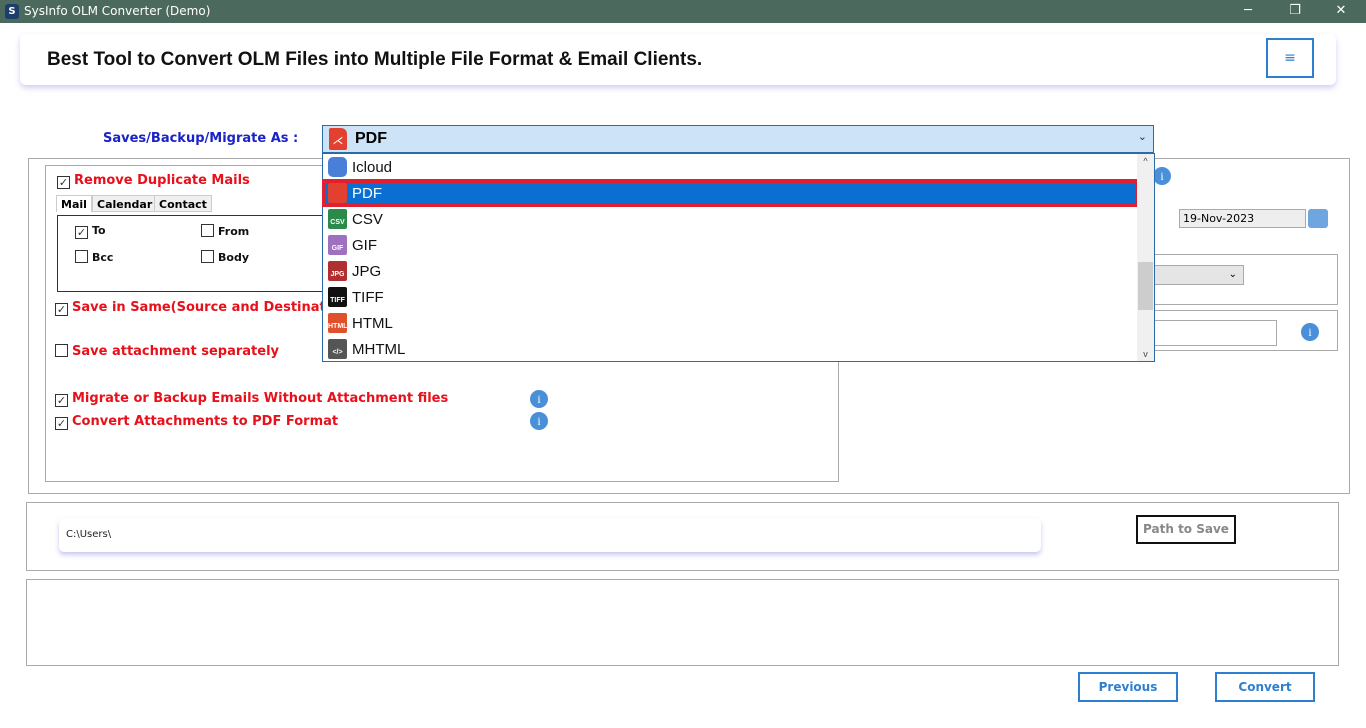  Describe the element at coordinates (730, 323) in the screenshot. I see `format-option-html: HTML HTML` at that location.